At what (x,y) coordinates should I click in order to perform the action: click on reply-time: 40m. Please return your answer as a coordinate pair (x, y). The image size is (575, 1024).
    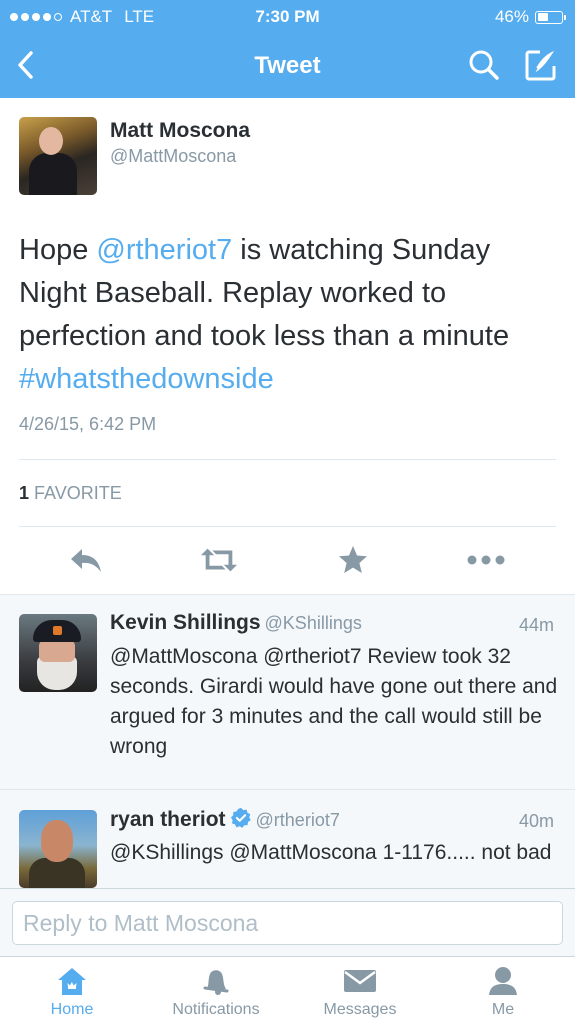
    Looking at the image, I should click on (536, 821).